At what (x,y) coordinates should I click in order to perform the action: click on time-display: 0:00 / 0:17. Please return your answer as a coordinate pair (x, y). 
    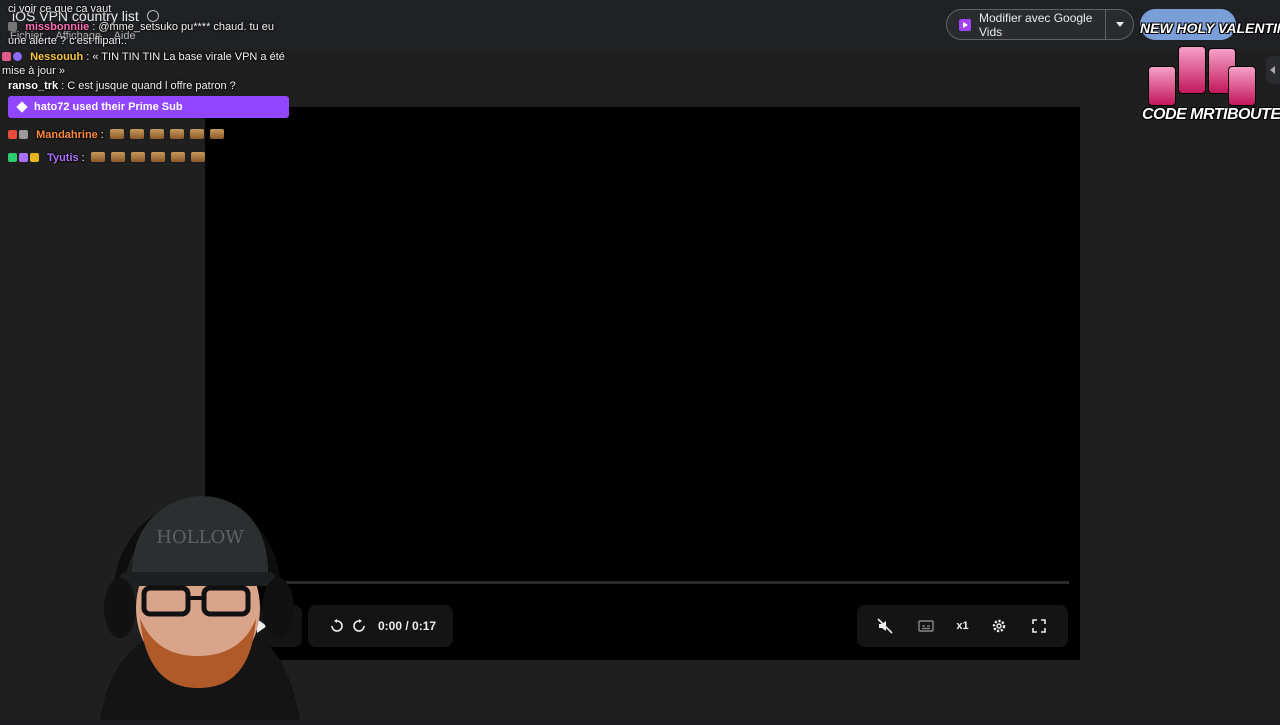
    Looking at the image, I should click on (407, 626).